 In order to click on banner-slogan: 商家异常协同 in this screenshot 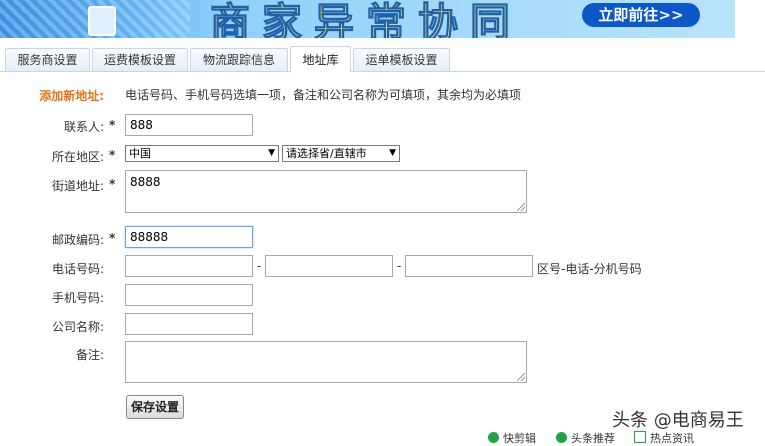, I will do `click(366, 19)`.